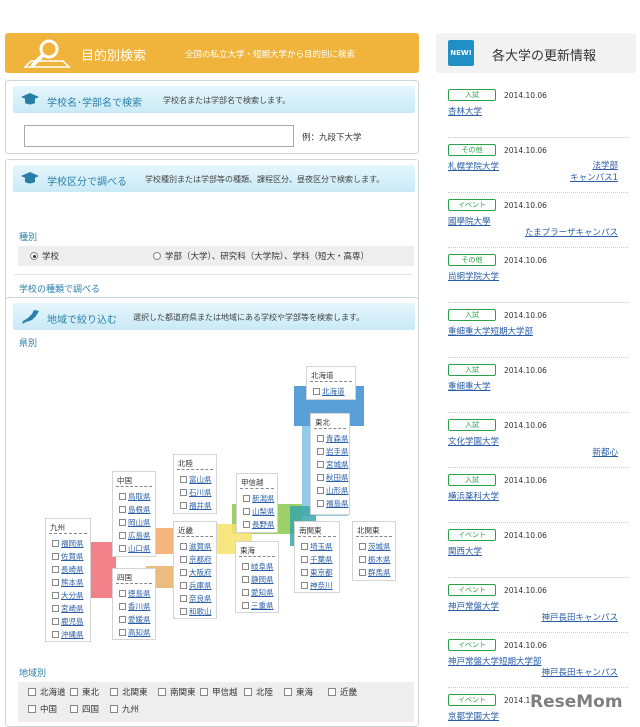 The image size is (640, 727). What do you see at coordinates (135, 548) in the screenshot?
I see `pref-checkbox: 山口県` at bounding box center [135, 548].